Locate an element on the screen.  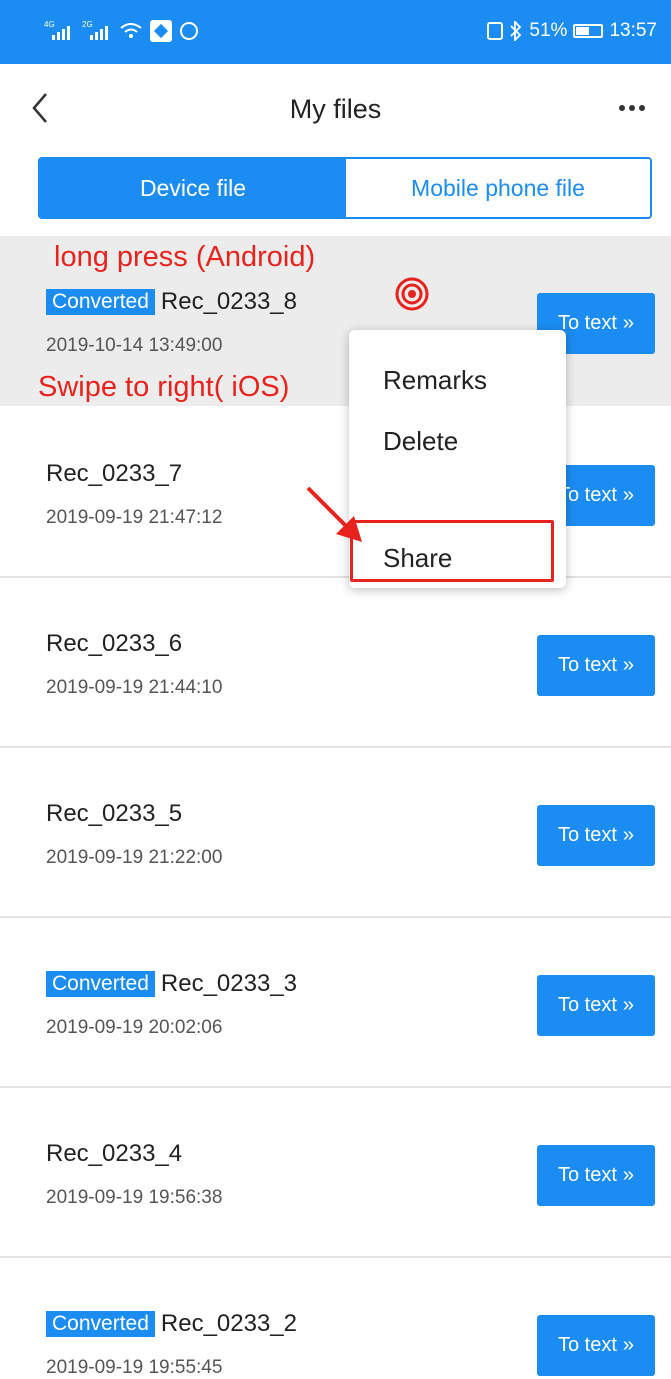
annotation-long-press: long press (Android) is located at coordinates (185, 257).